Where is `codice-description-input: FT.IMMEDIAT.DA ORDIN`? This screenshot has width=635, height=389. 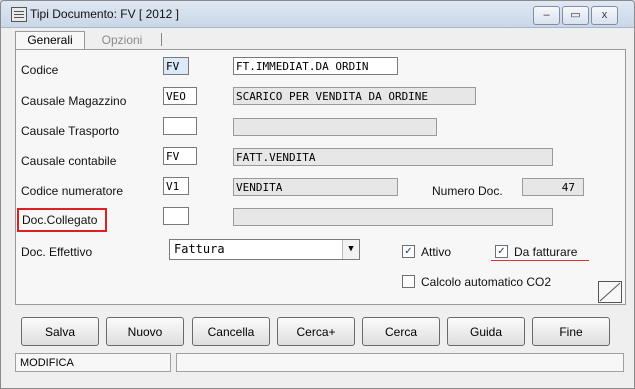
codice-description-input: FT.IMMEDIAT.DA ORDIN is located at coordinates (315, 66).